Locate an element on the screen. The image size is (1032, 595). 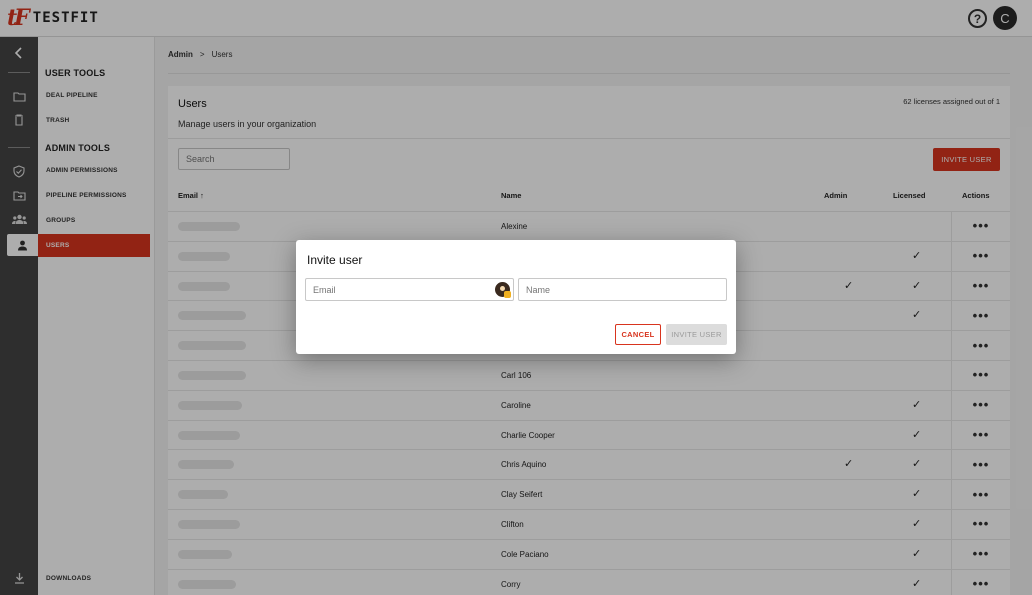
invite-user-dialog: Invite user CANCEL INVITE USER is located at coordinates (516, 297).